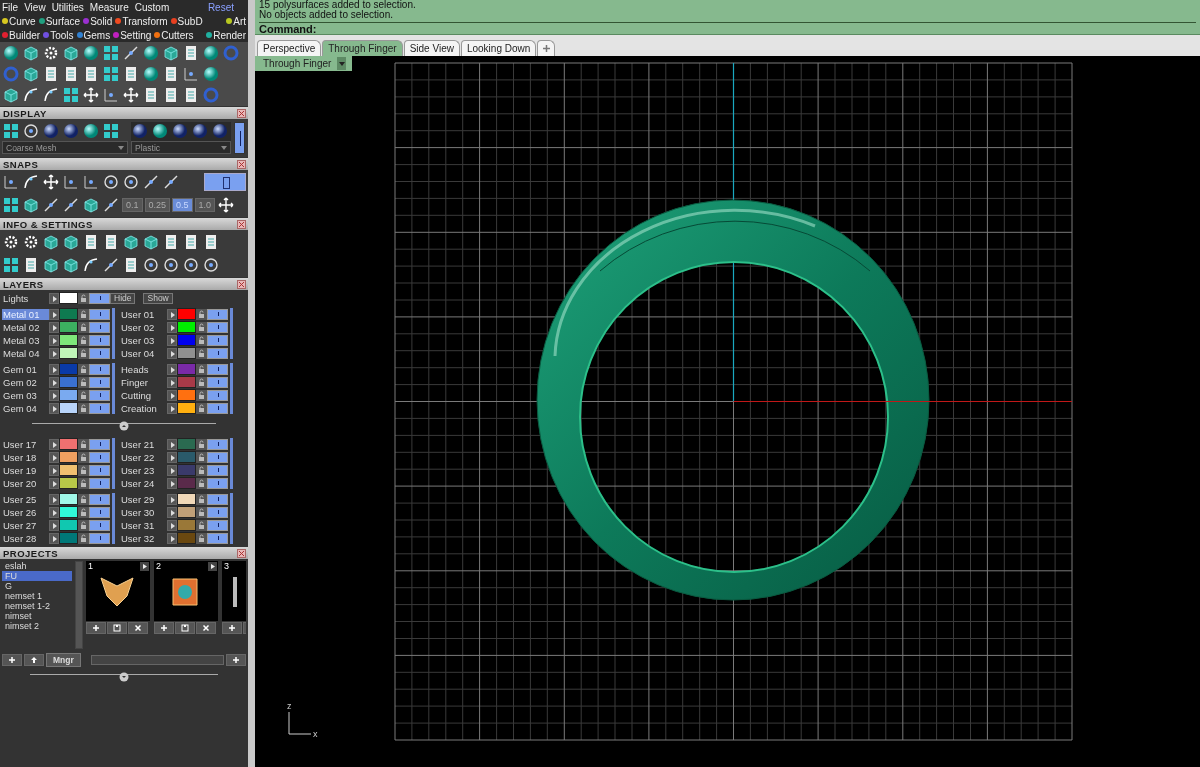 The width and height of the screenshot is (1200, 767). I want to click on category-tab: Surface, so click(59, 21).